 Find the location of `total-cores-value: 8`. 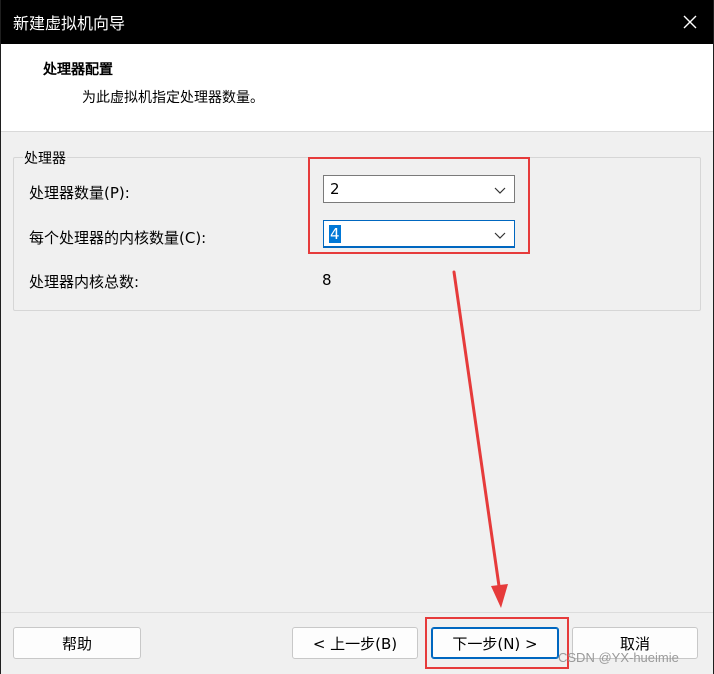

total-cores-value: 8 is located at coordinates (327, 280).